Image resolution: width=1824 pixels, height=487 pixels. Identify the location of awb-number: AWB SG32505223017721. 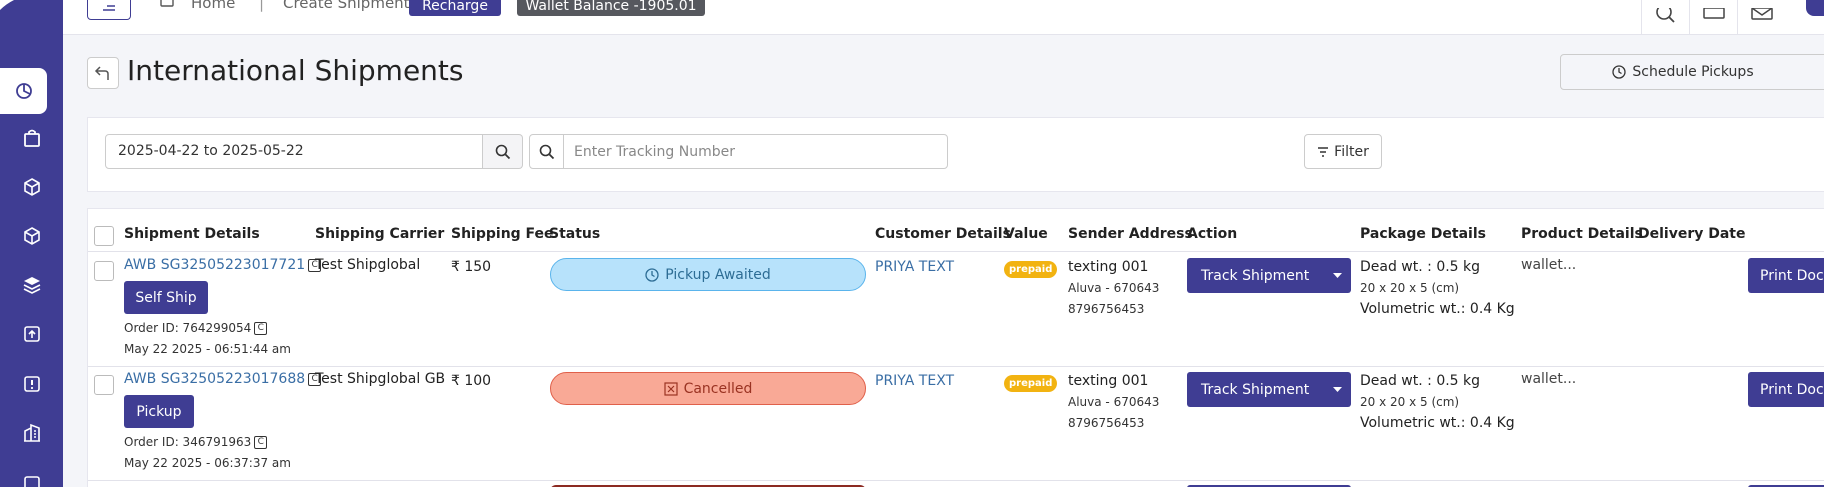
(214, 265).